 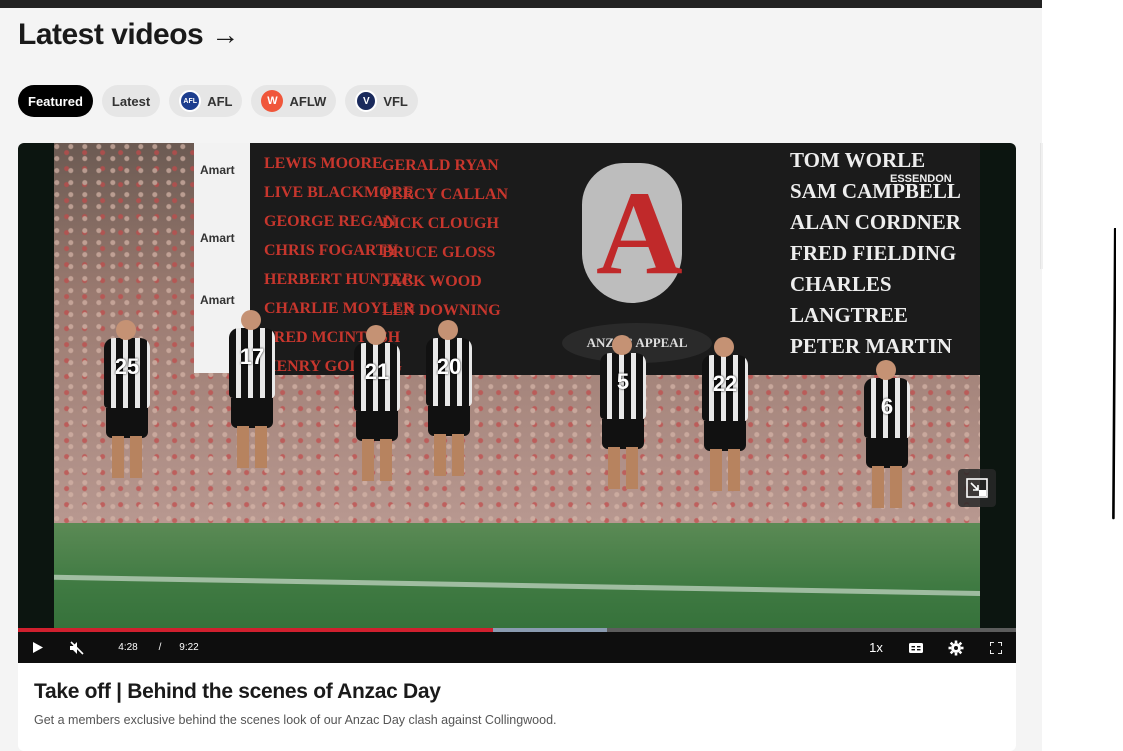 What do you see at coordinates (725, 414) in the screenshot?
I see `player: 22` at bounding box center [725, 414].